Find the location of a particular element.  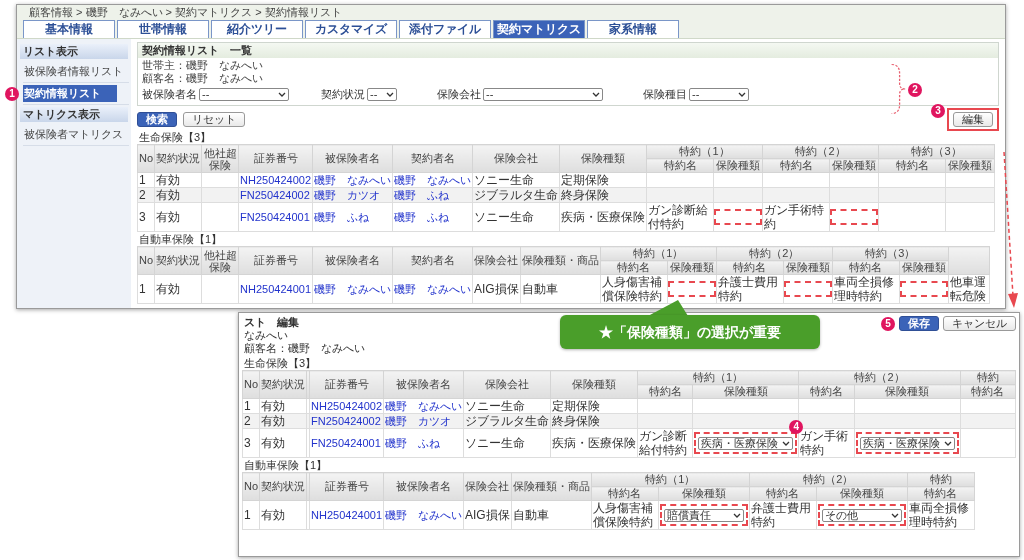

type-dropdown: 賠償責任 is located at coordinates (703, 515).